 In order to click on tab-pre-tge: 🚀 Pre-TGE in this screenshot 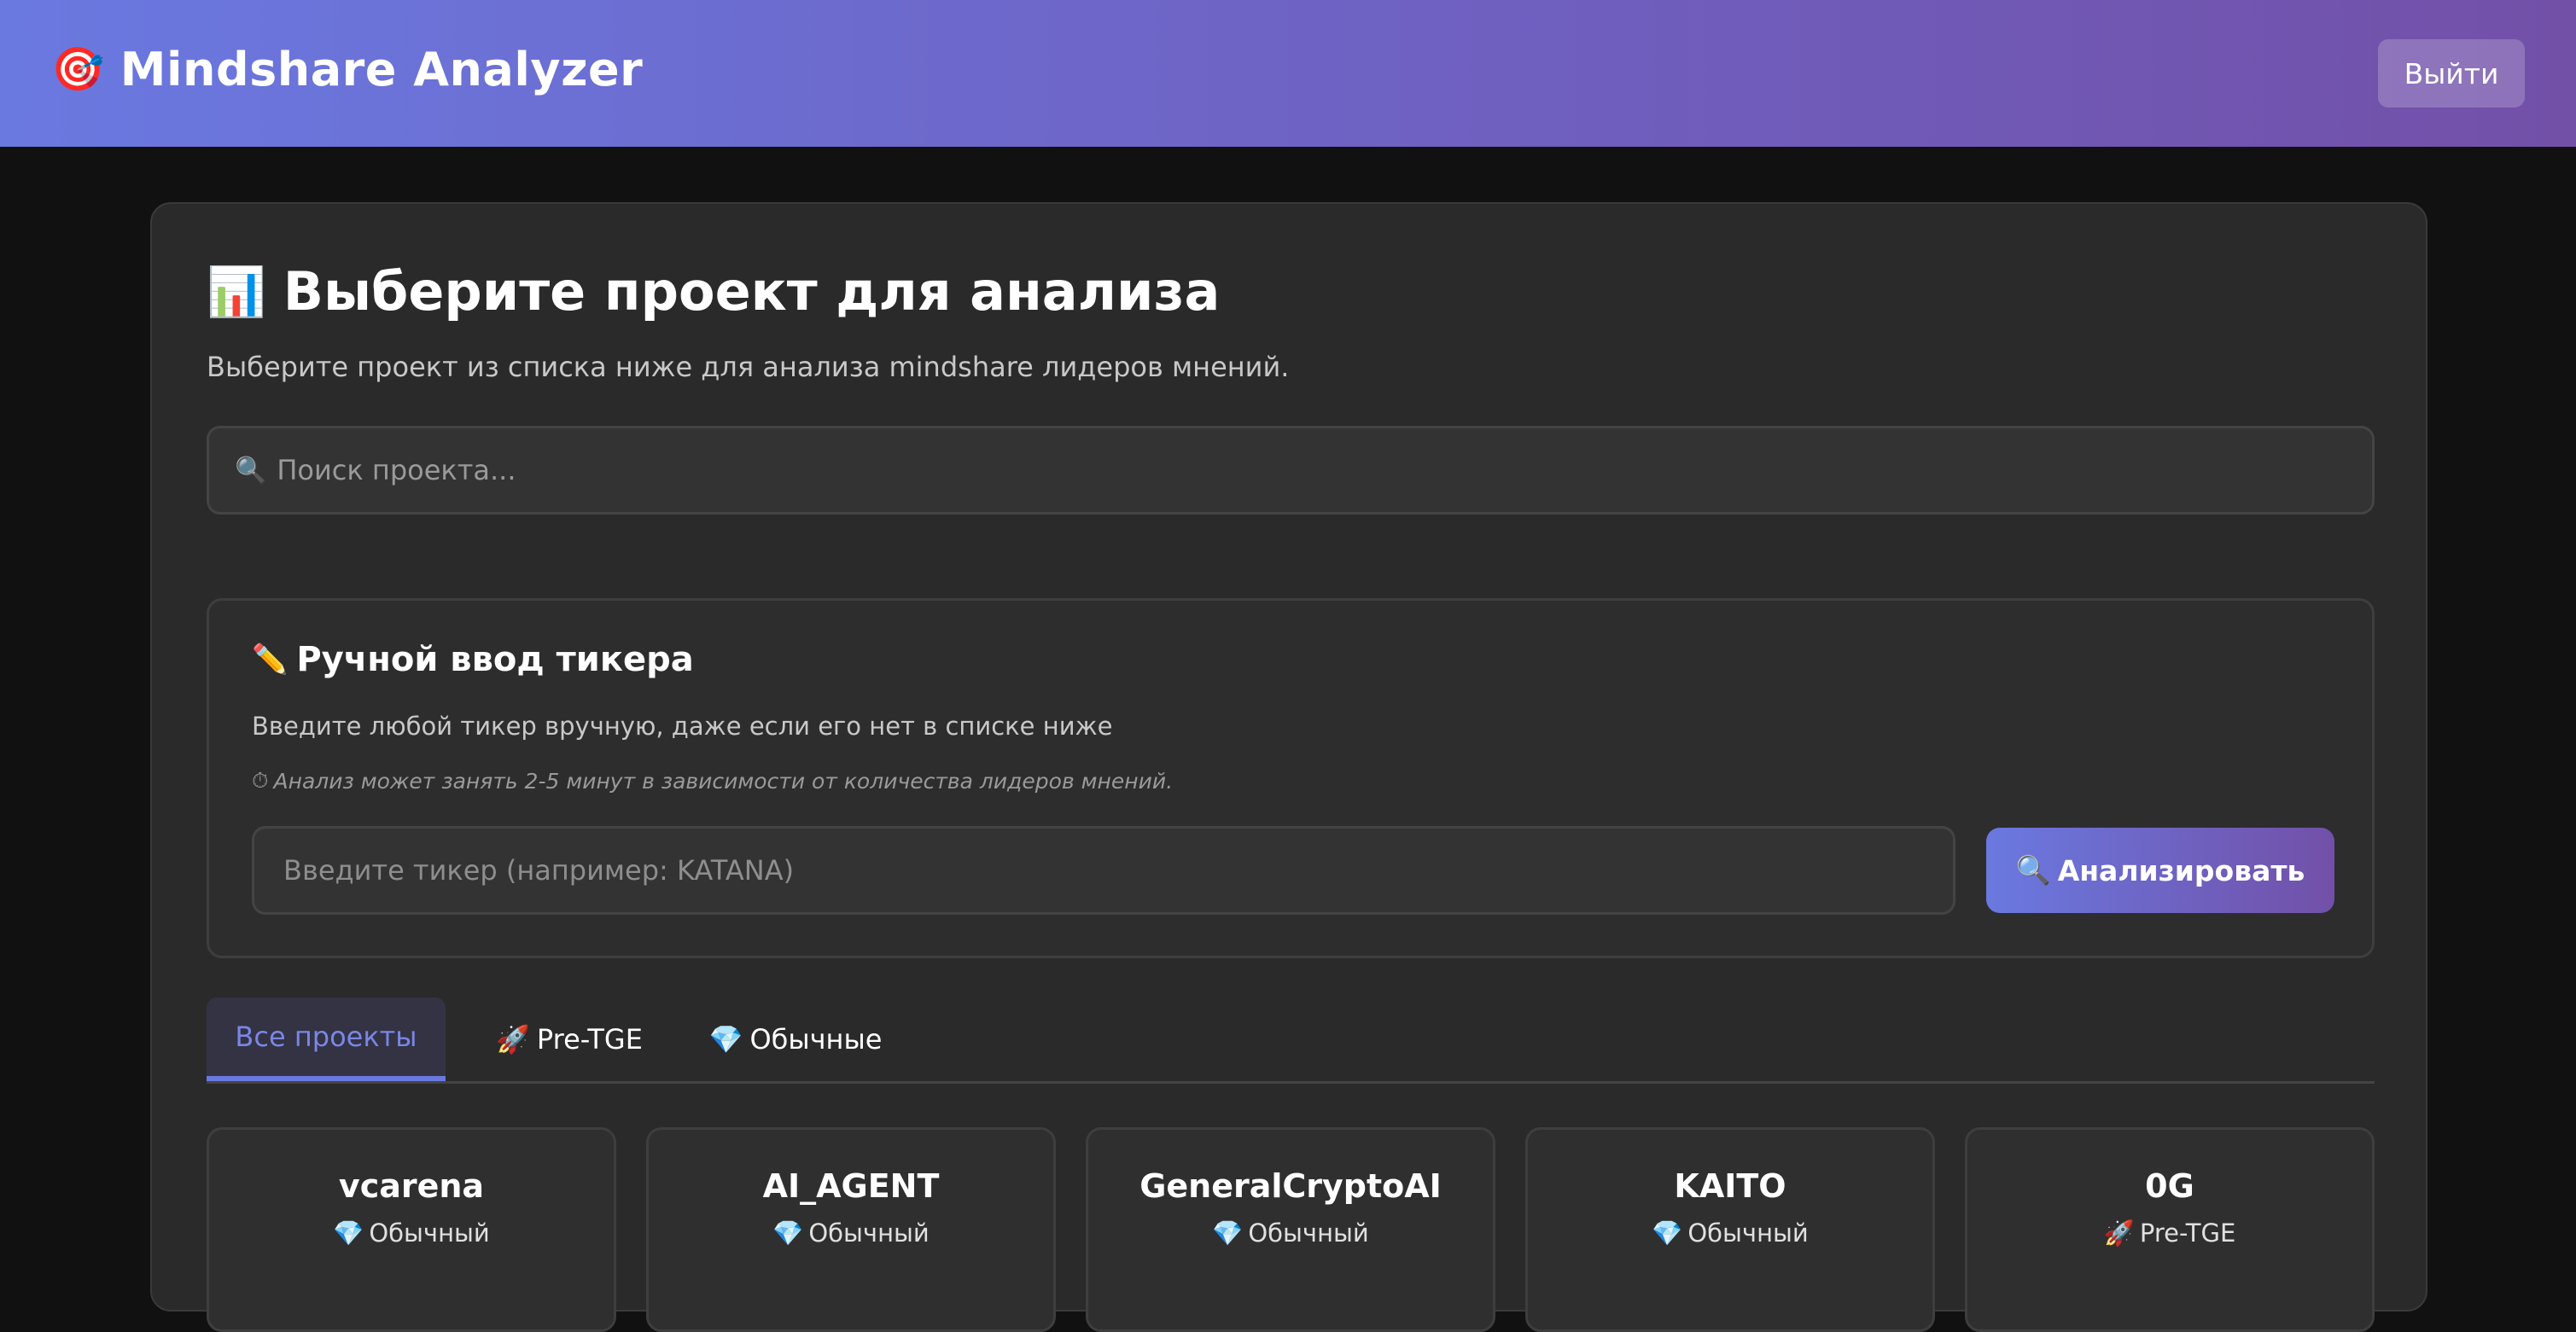, I will do `click(569, 1039)`.